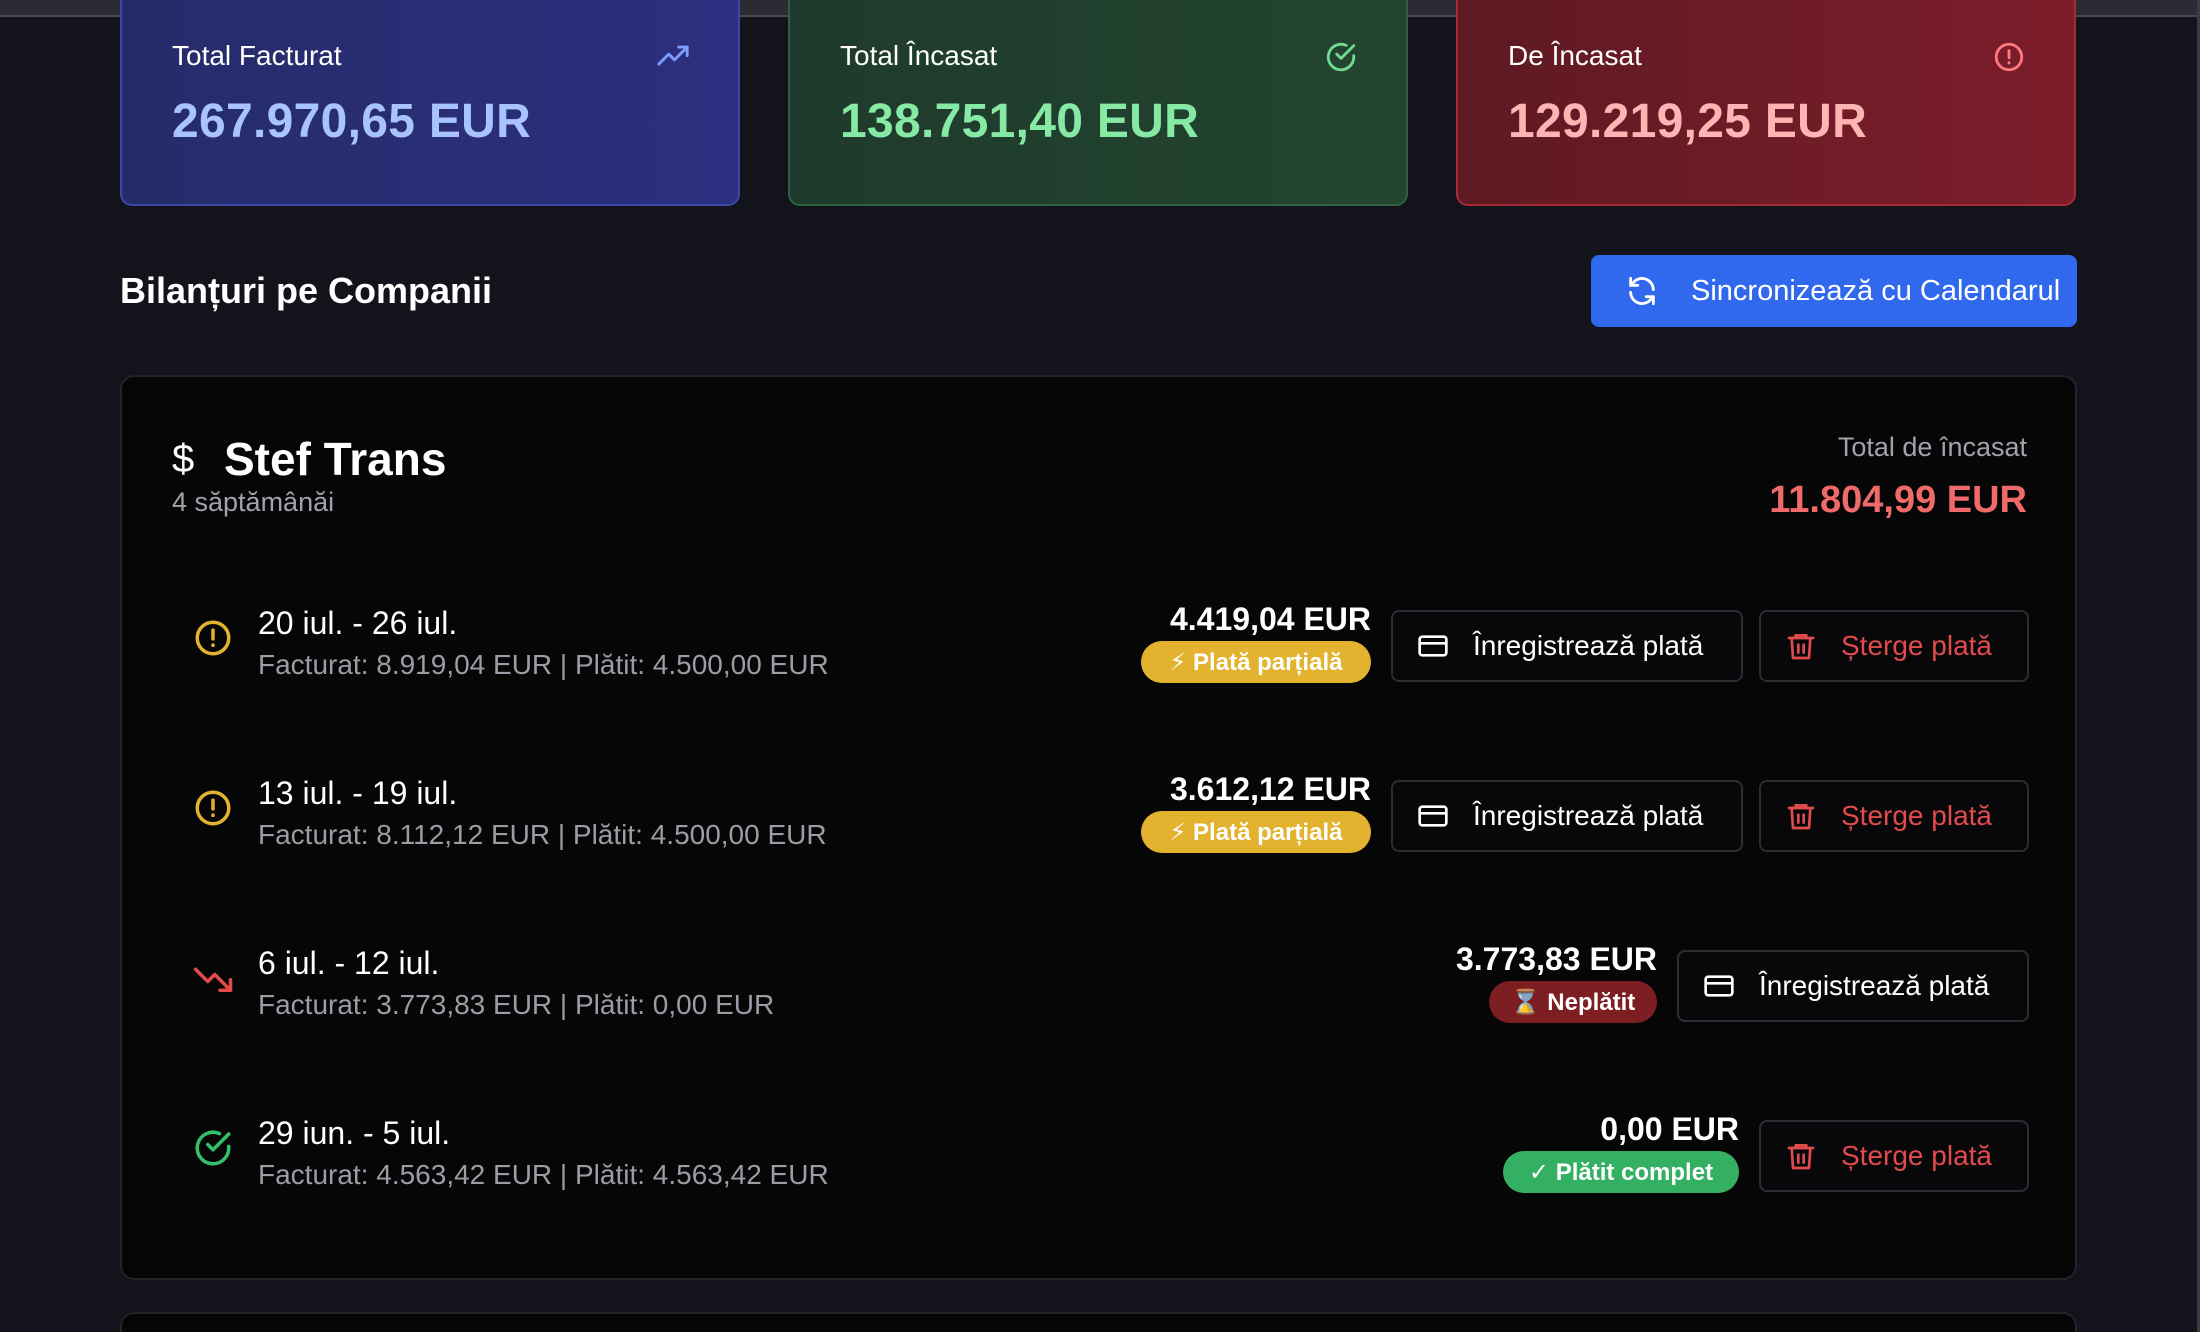  I want to click on company-week-count: 4 săptămânăi, so click(253, 502).